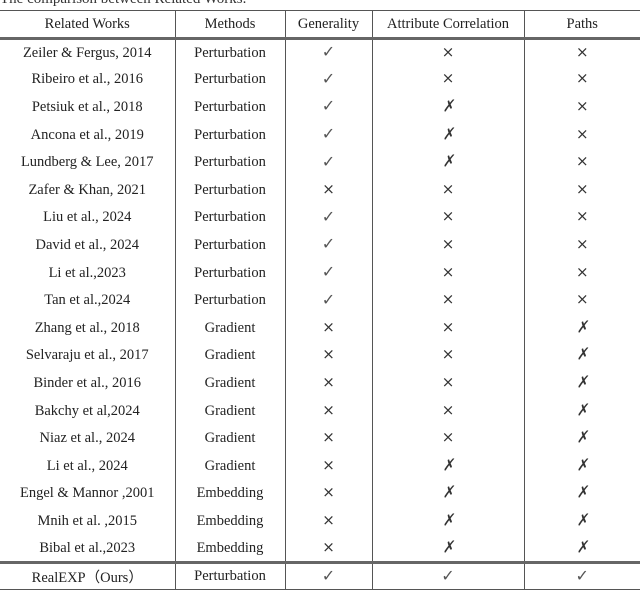  What do you see at coordinates (88, 245) in the screenshot?
I see `cell-work: David et al., 2024` at bounding box center [88, 245].